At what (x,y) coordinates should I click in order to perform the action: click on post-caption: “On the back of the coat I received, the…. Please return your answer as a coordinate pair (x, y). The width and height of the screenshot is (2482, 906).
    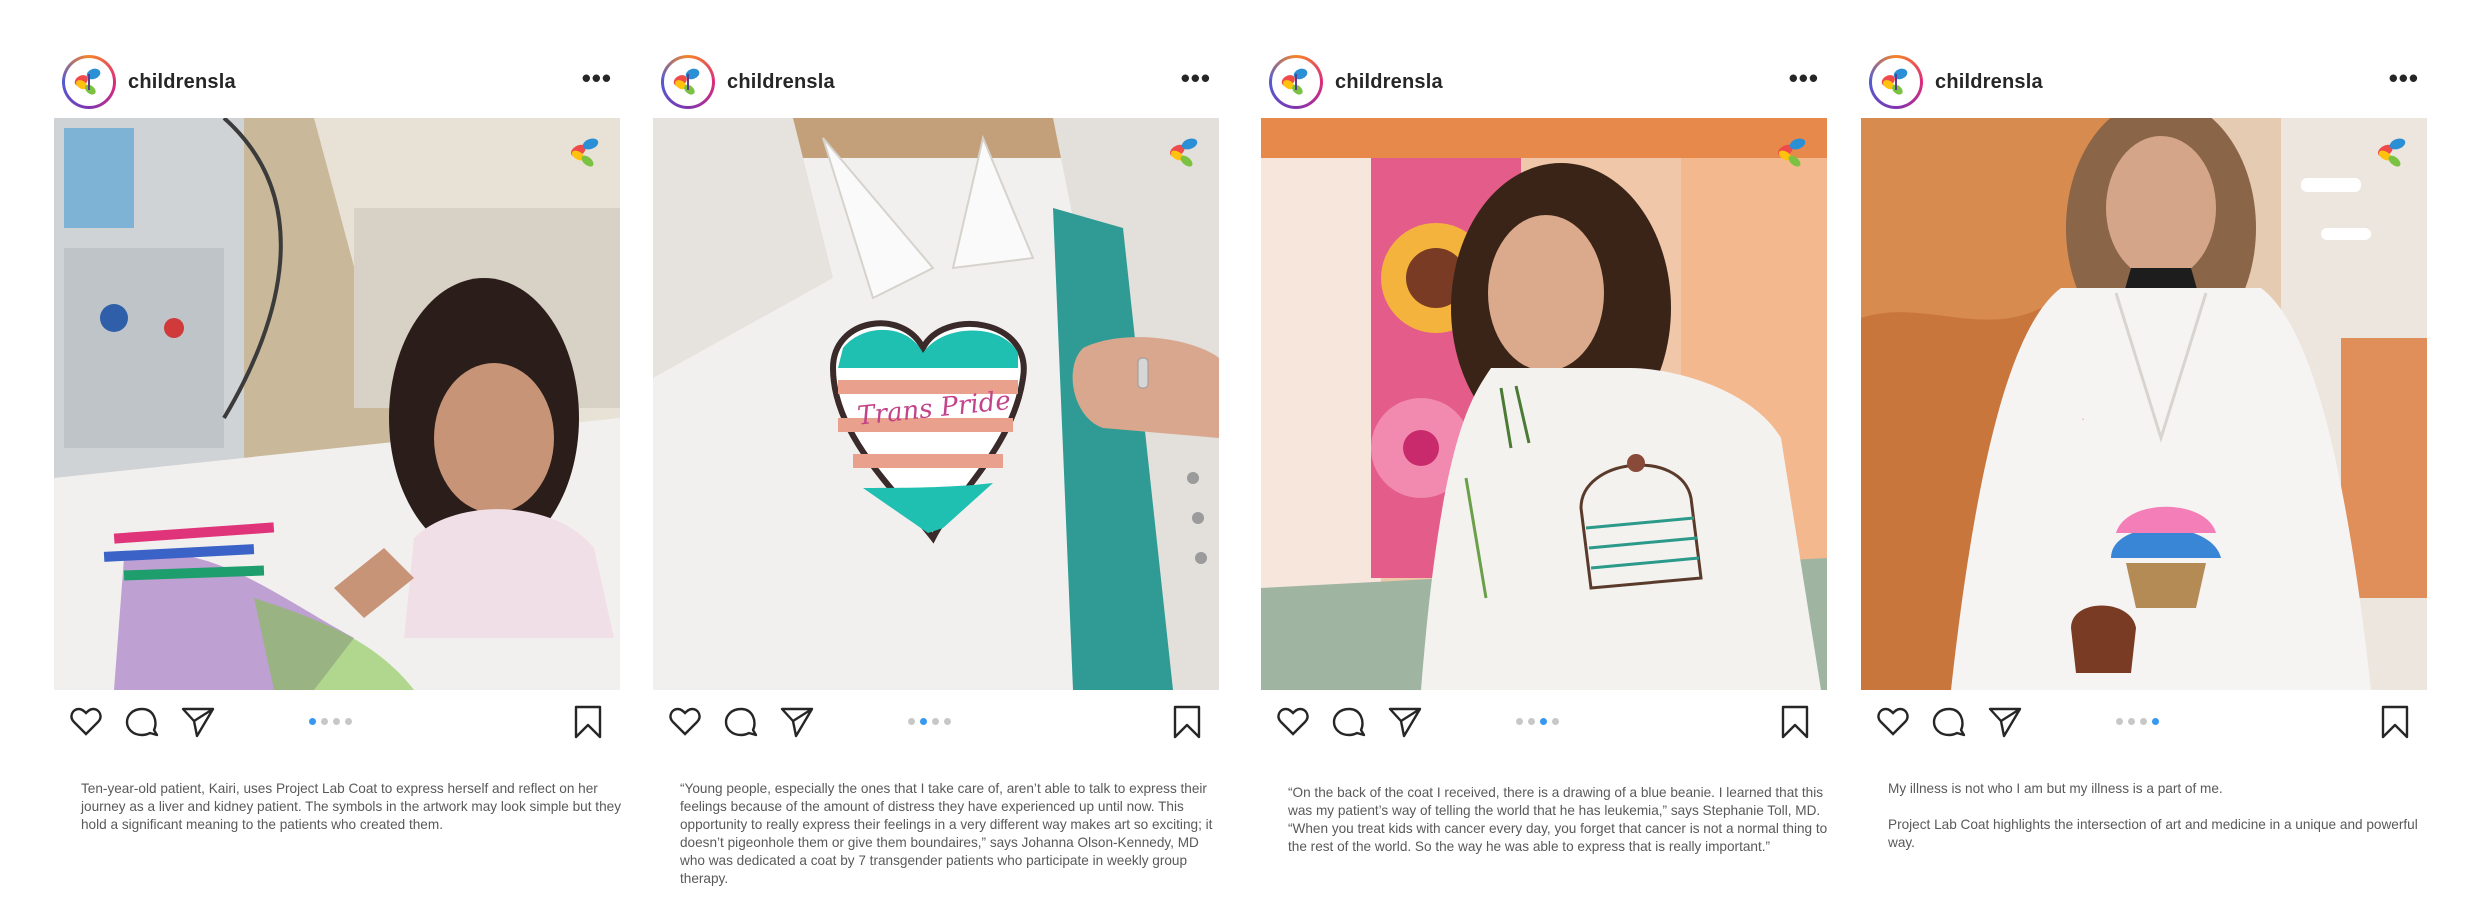
    Looking at the image, I should click on (1560, 819).